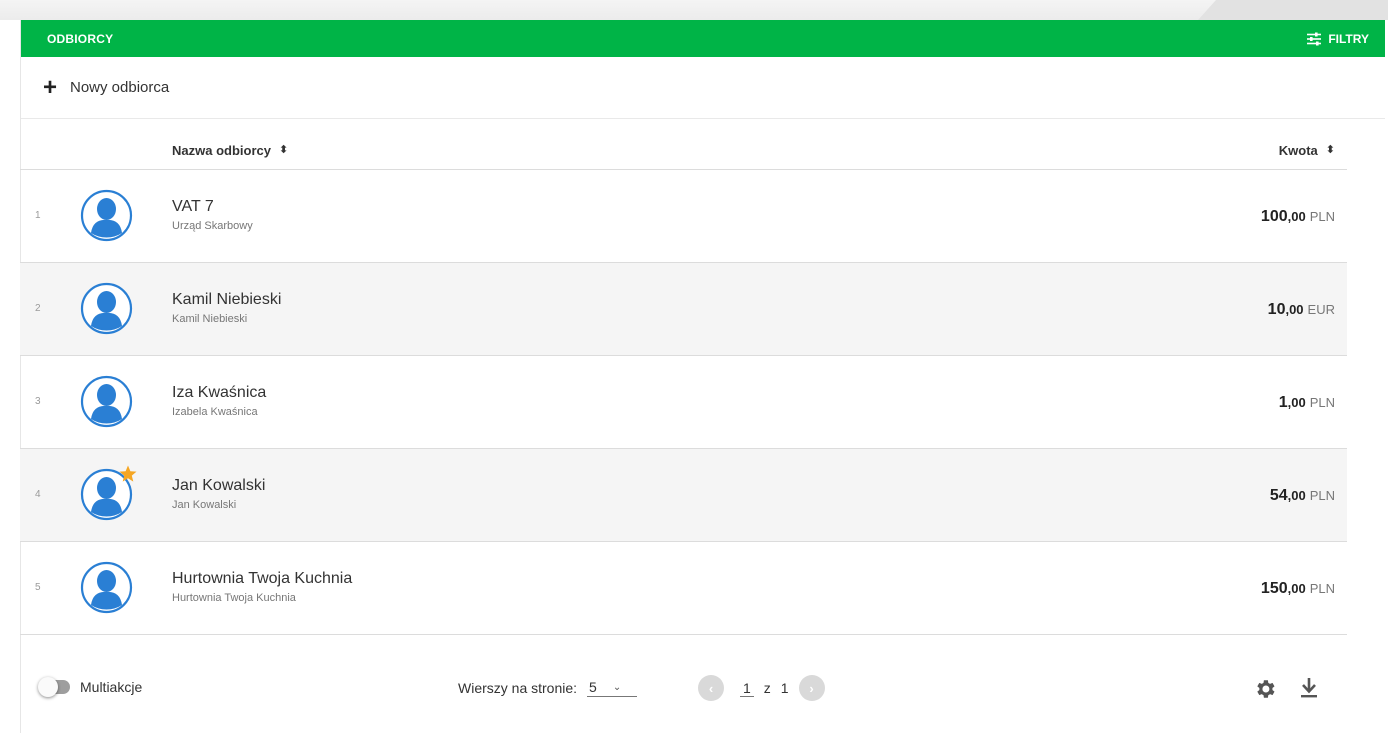 The image size is (1388, 733). What do you see at coordinates (227, 299) in the screenshot?
I see `recipient-name: Kamil Niebieski` at bounding box center [227, 299].